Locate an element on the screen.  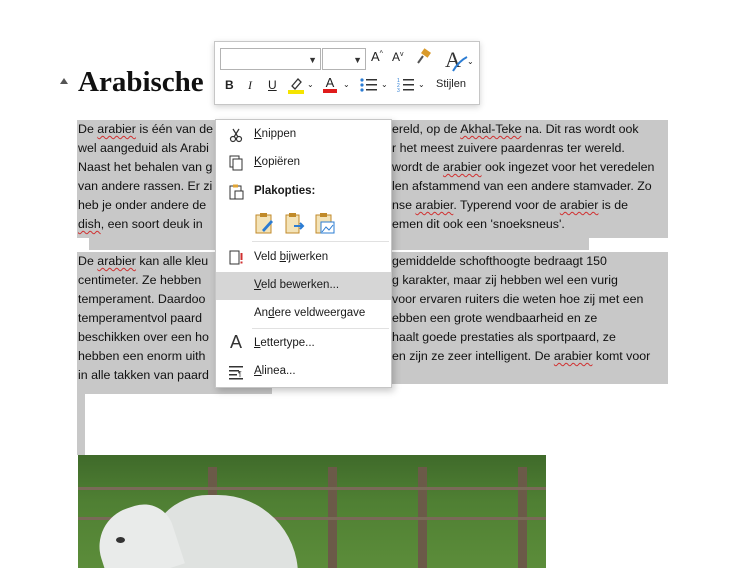
text-line: dish, een soort deuk in is located at coordinates (140, 224).